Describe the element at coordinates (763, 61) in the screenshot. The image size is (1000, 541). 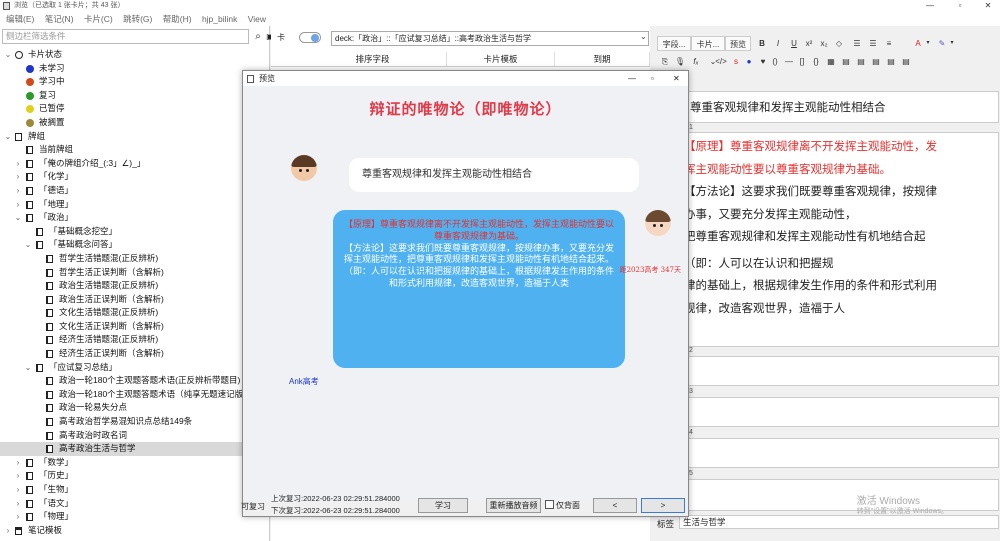
I see `heart-icon: ♥` at that location.